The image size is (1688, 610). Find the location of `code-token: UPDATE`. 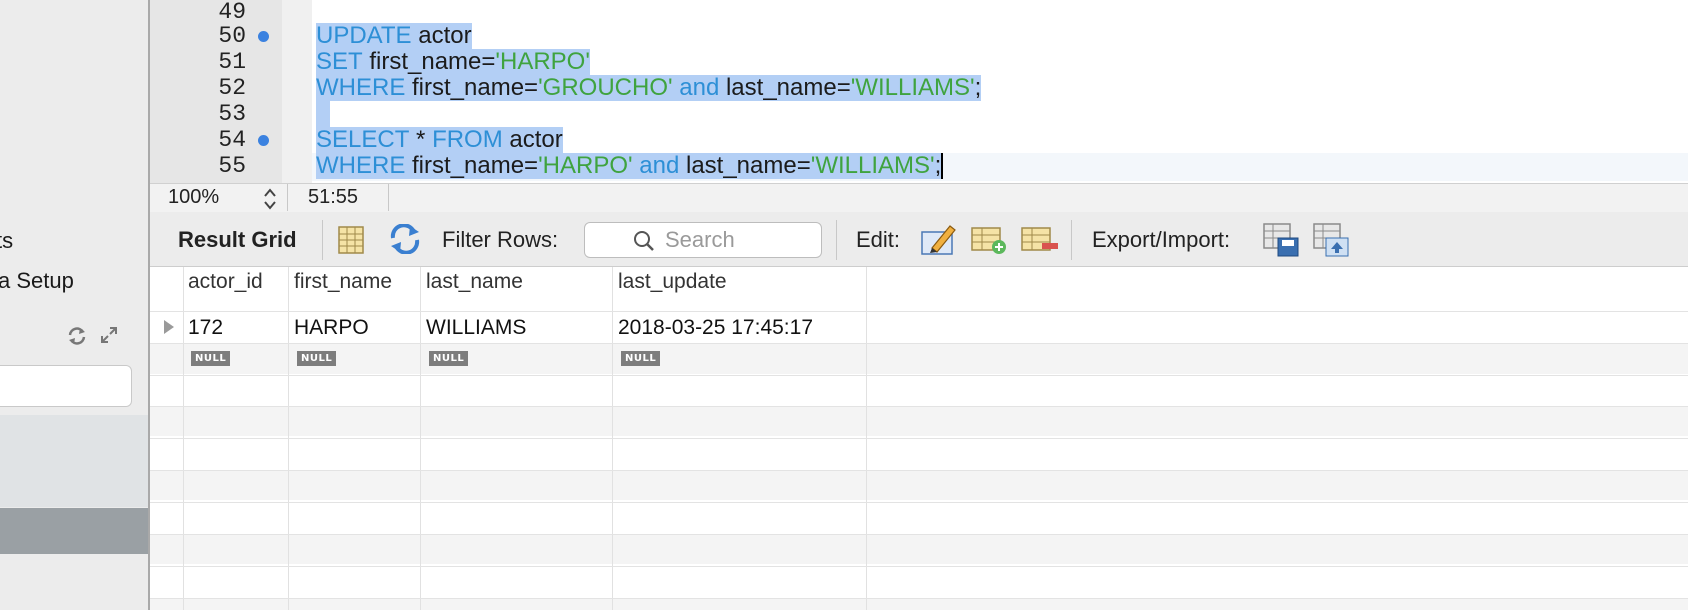

code-token: UPDATE is located at coordinates (364, 35).